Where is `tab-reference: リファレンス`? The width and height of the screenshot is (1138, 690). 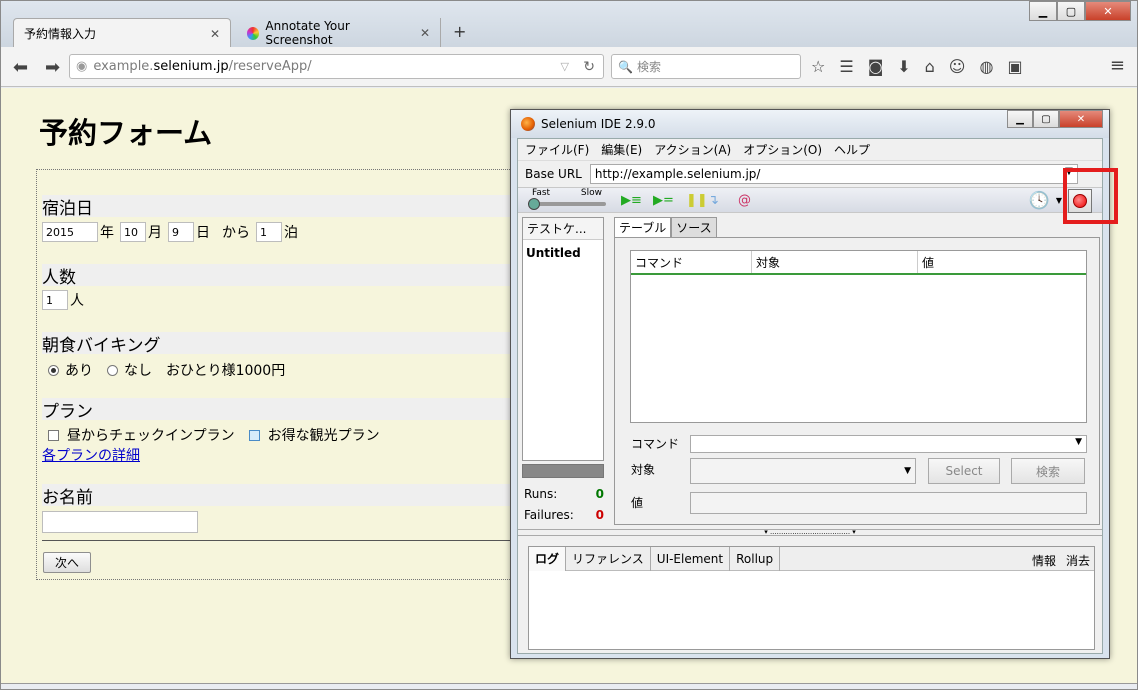
tab-reference: リファレンス is located at coordinates (608, 558).